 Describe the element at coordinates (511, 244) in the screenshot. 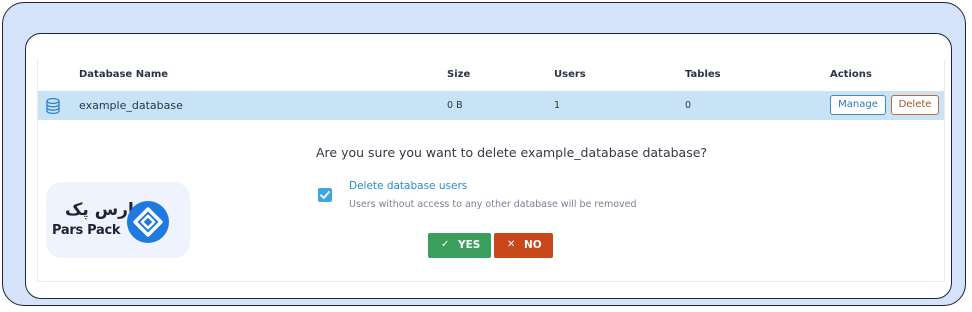

I see `close-icon: ✕` at that location.